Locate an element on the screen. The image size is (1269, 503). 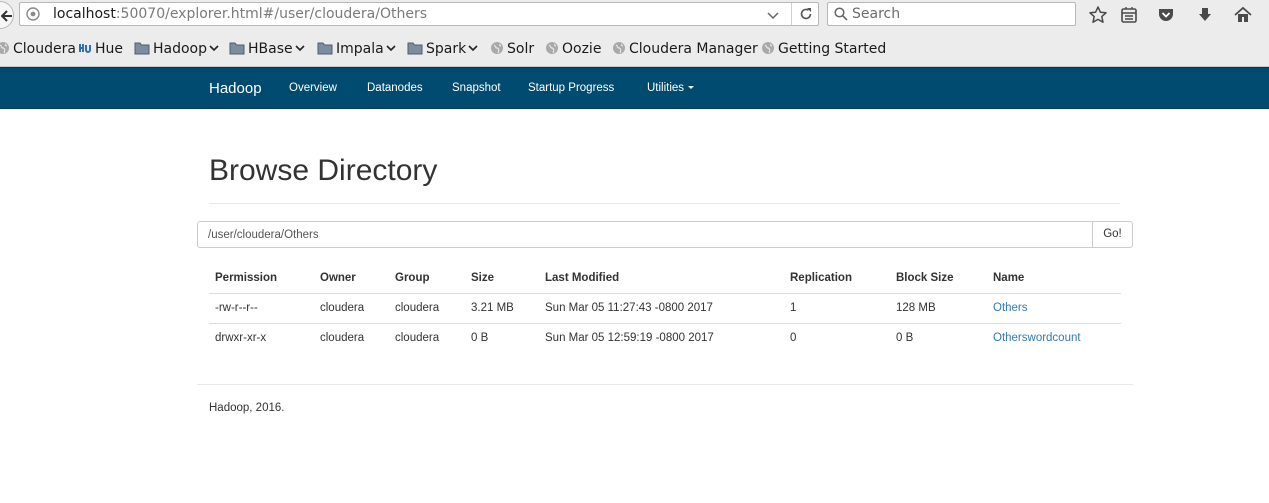
reading-list-icon is located at coordinates (1129, 15).